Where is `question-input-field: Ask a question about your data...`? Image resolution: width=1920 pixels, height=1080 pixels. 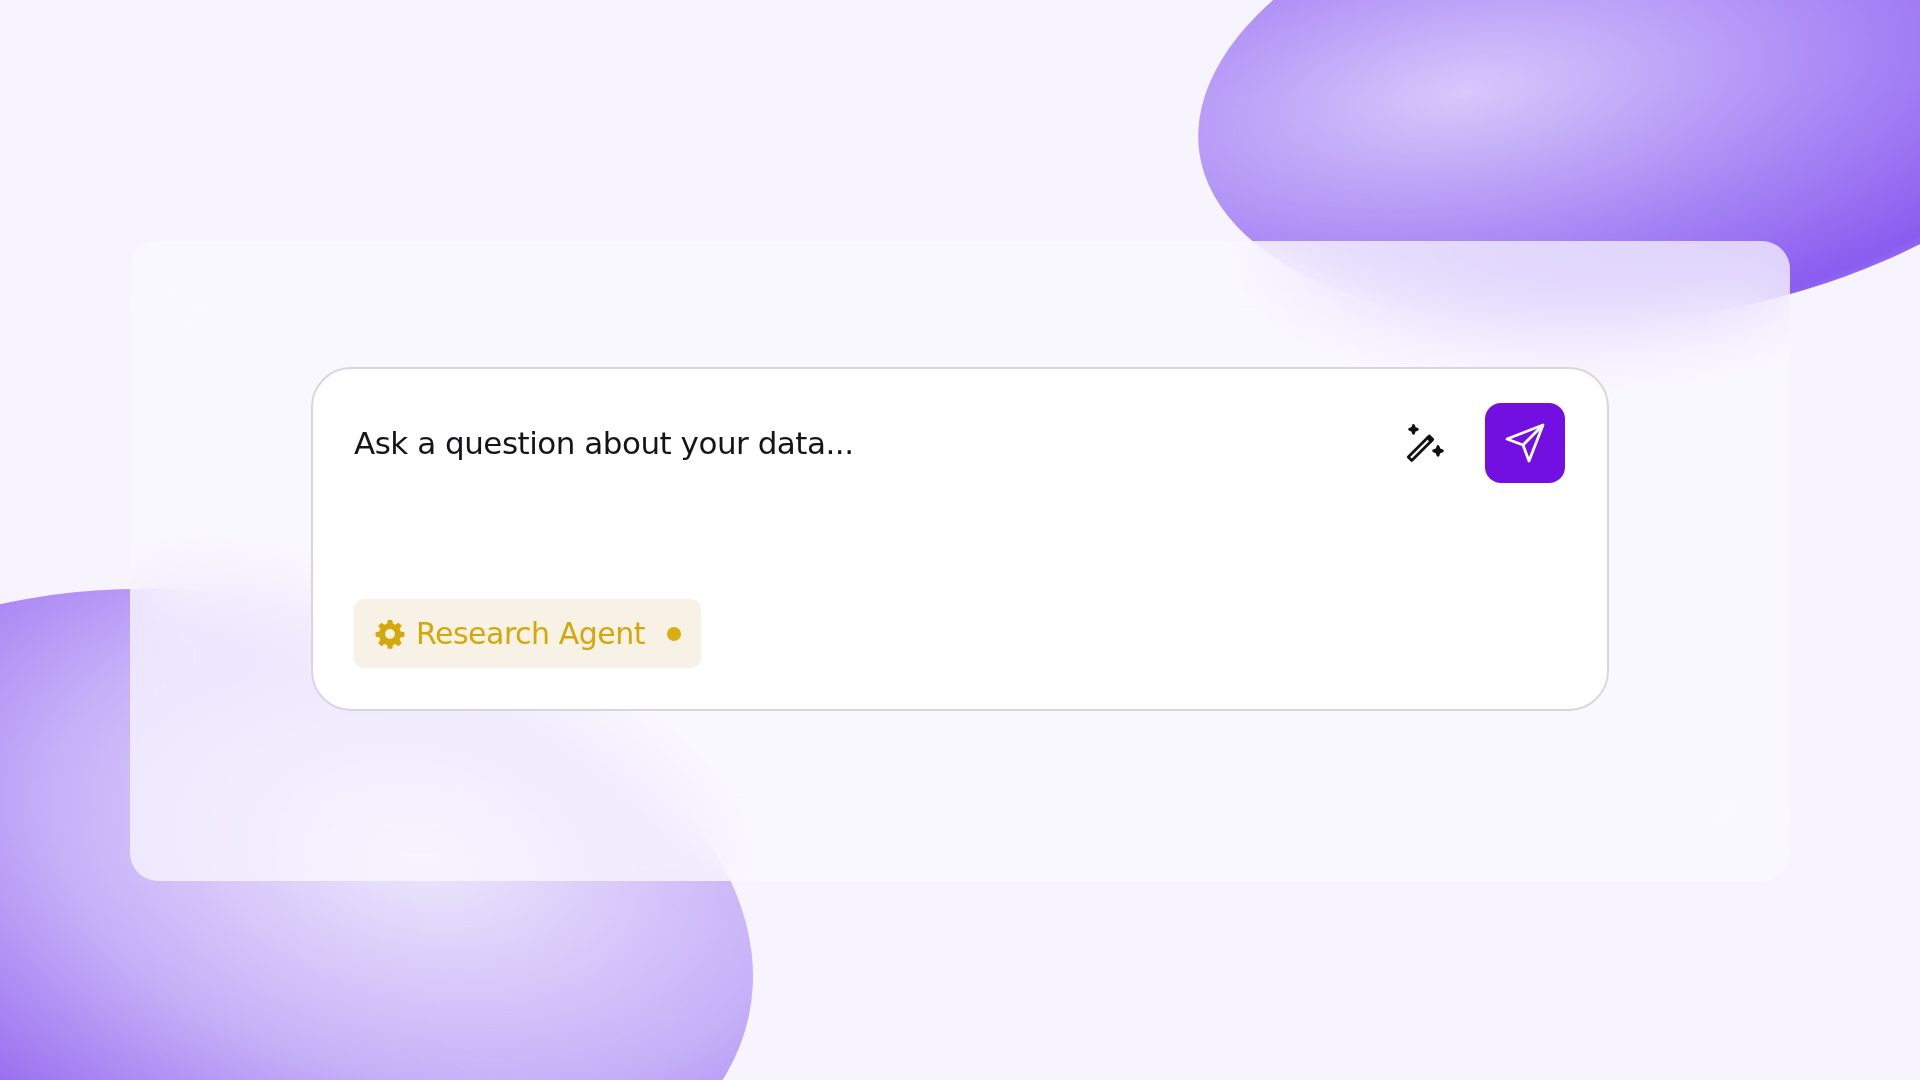
question-input-field: Ask a question about your data... is located at coordinates (858, 443).